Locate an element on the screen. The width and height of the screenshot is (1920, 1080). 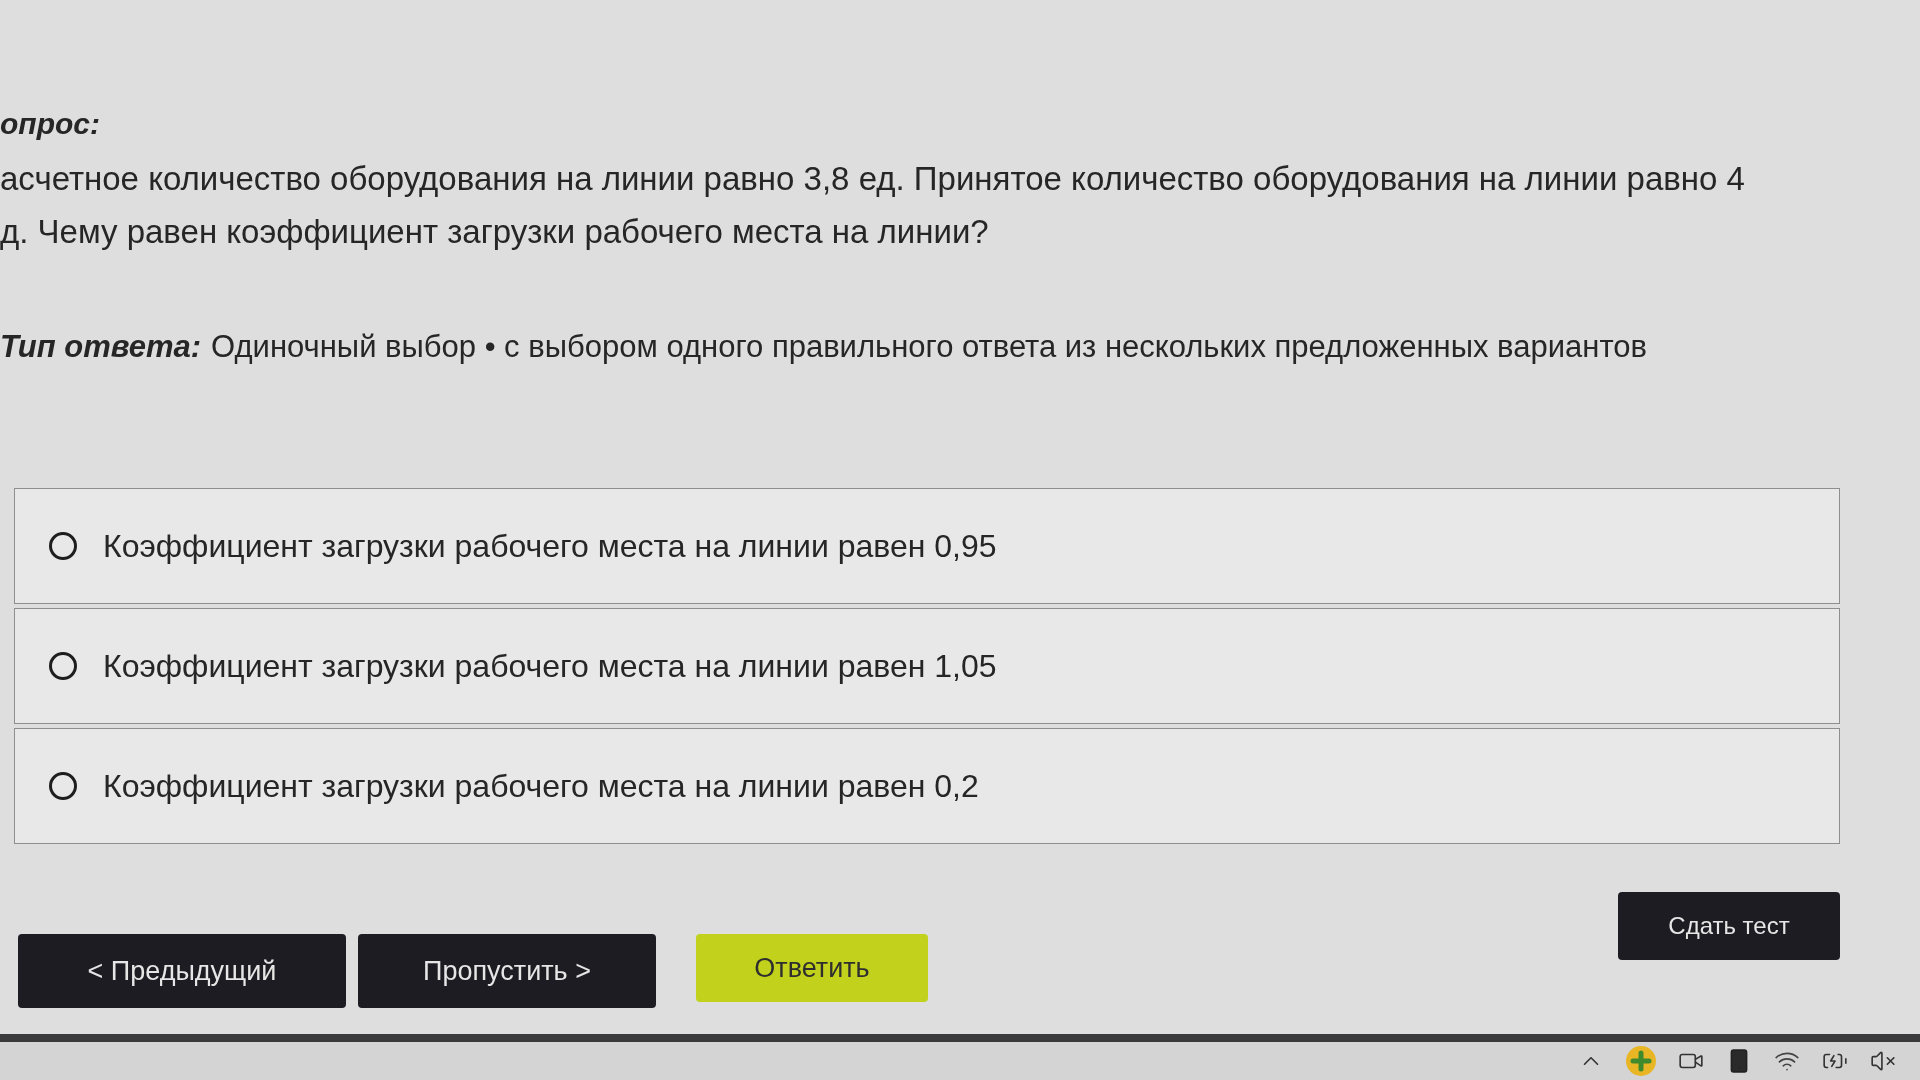
nav-button: Пропустить > is located at coordinates (507, 971).